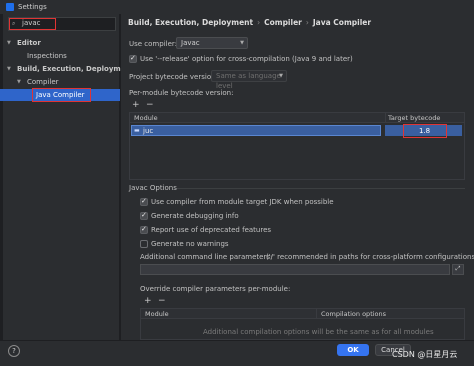 Image resolution: width=474 pixels, height=366 pixels. What do you see at coordinates (43, 82) in the screenshot?
I see `tree-item-compiler: Compiler` at bounding box center [43, 82].